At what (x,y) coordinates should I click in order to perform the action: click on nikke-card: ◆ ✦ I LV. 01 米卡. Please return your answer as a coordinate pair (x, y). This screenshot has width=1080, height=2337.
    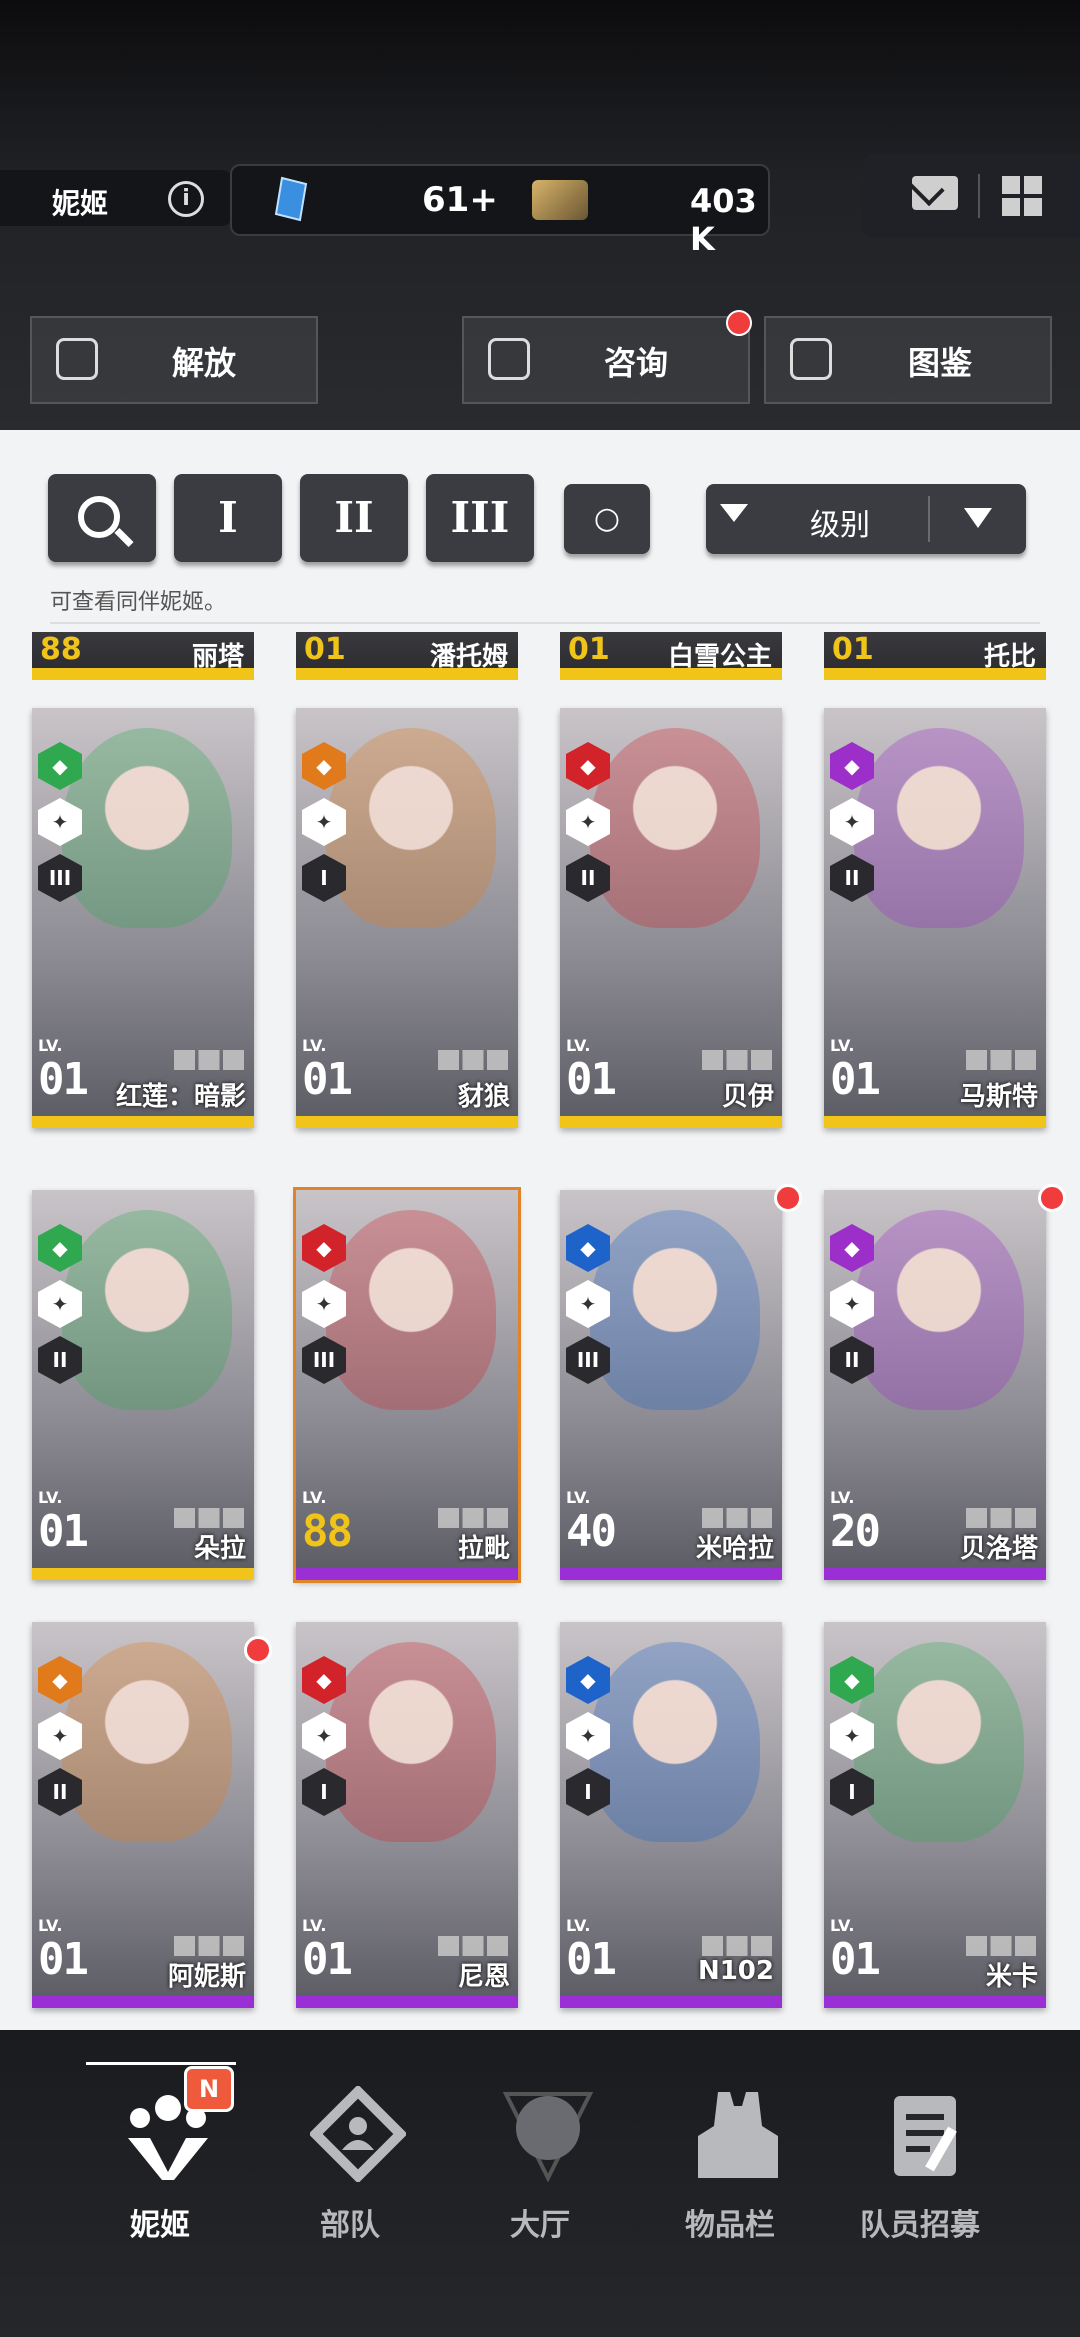
    Looking at the image, I should click on (935, 1815).